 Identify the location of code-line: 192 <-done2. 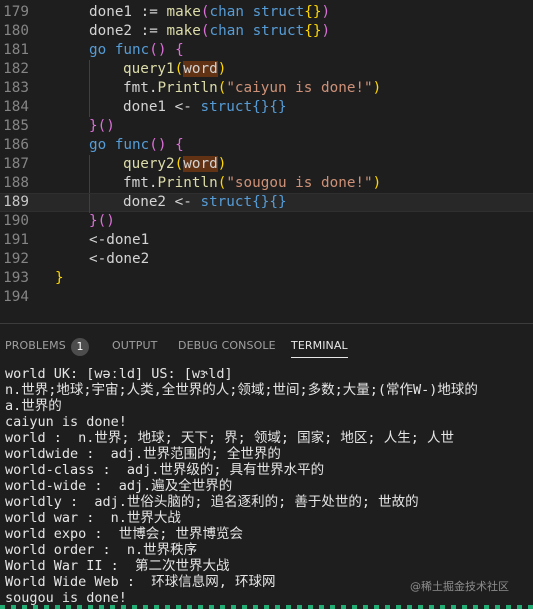
(266, 259).